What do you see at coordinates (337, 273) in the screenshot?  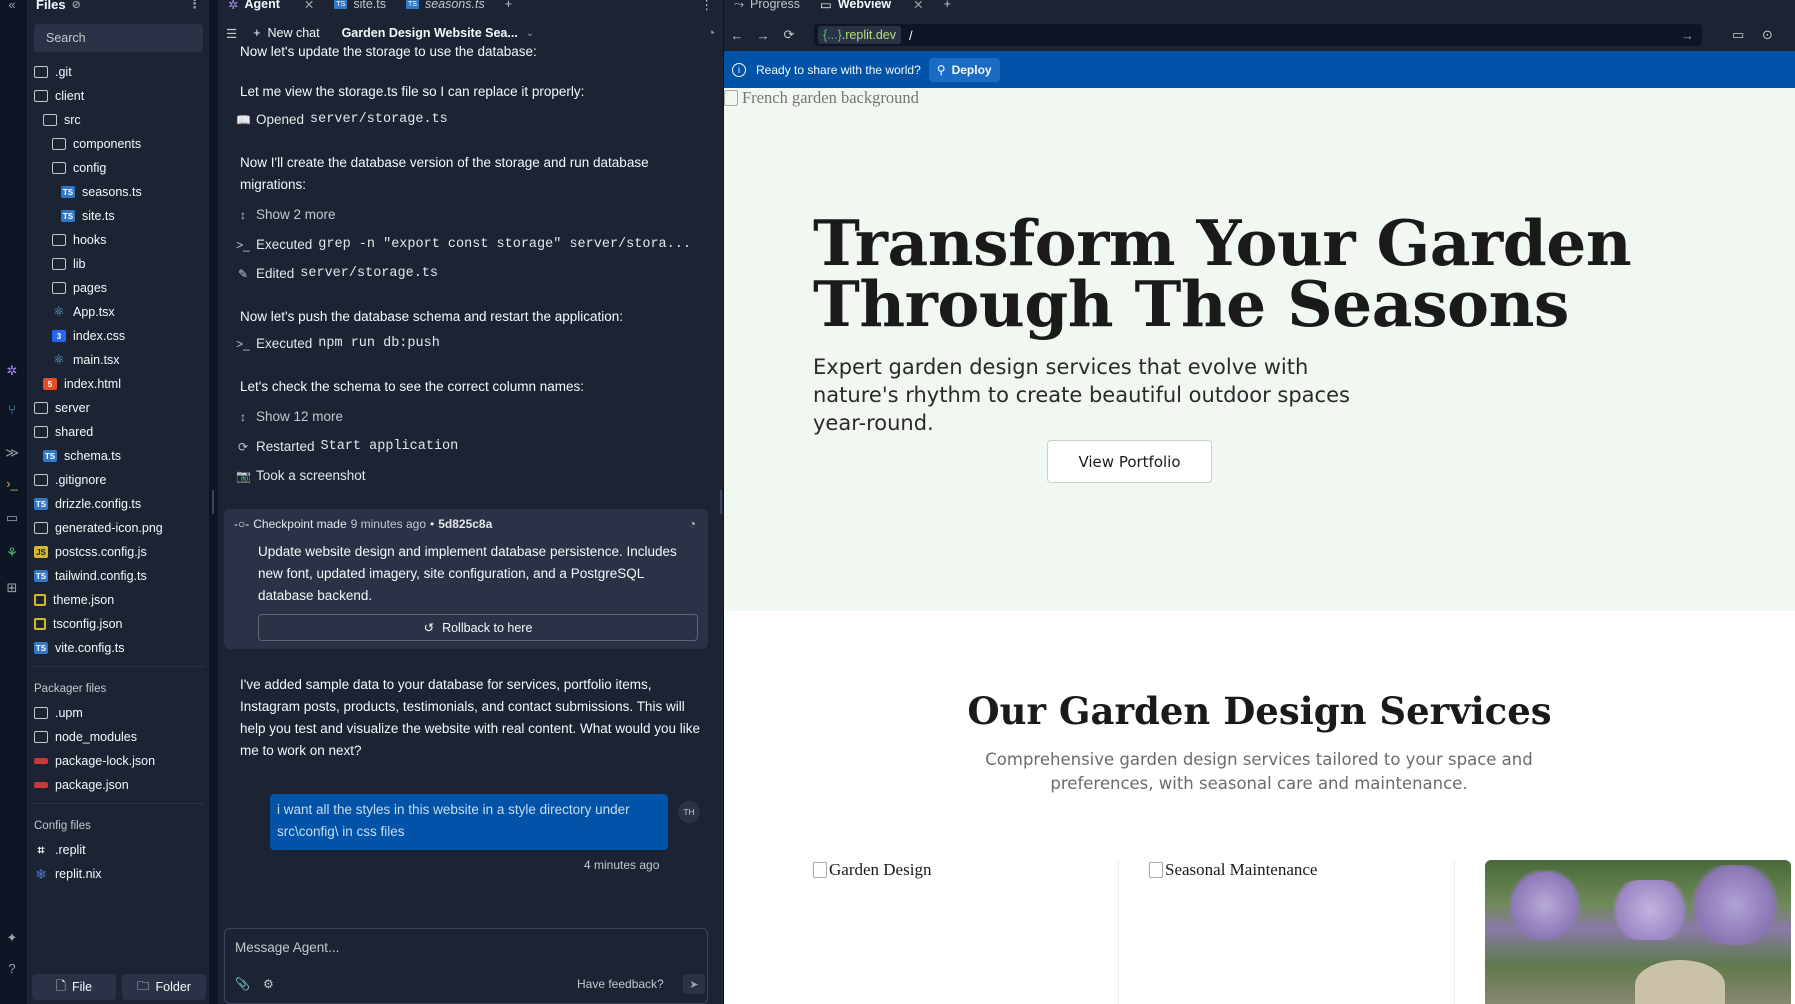 I see `action-edited: ✎ Edited server/storage.ts` at bounding box center [337, 273].